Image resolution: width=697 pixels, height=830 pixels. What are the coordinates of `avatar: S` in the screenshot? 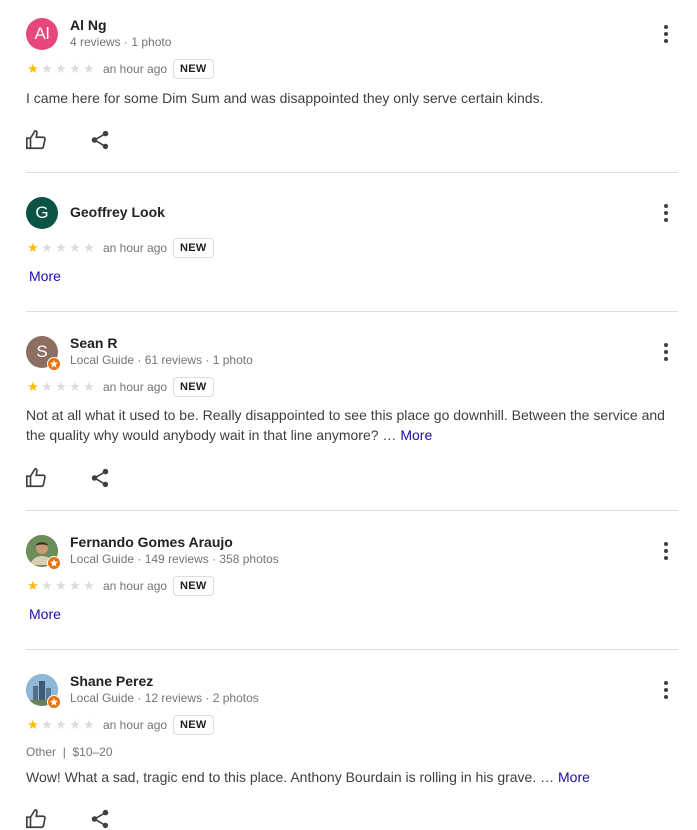 It's located at (43, 353).